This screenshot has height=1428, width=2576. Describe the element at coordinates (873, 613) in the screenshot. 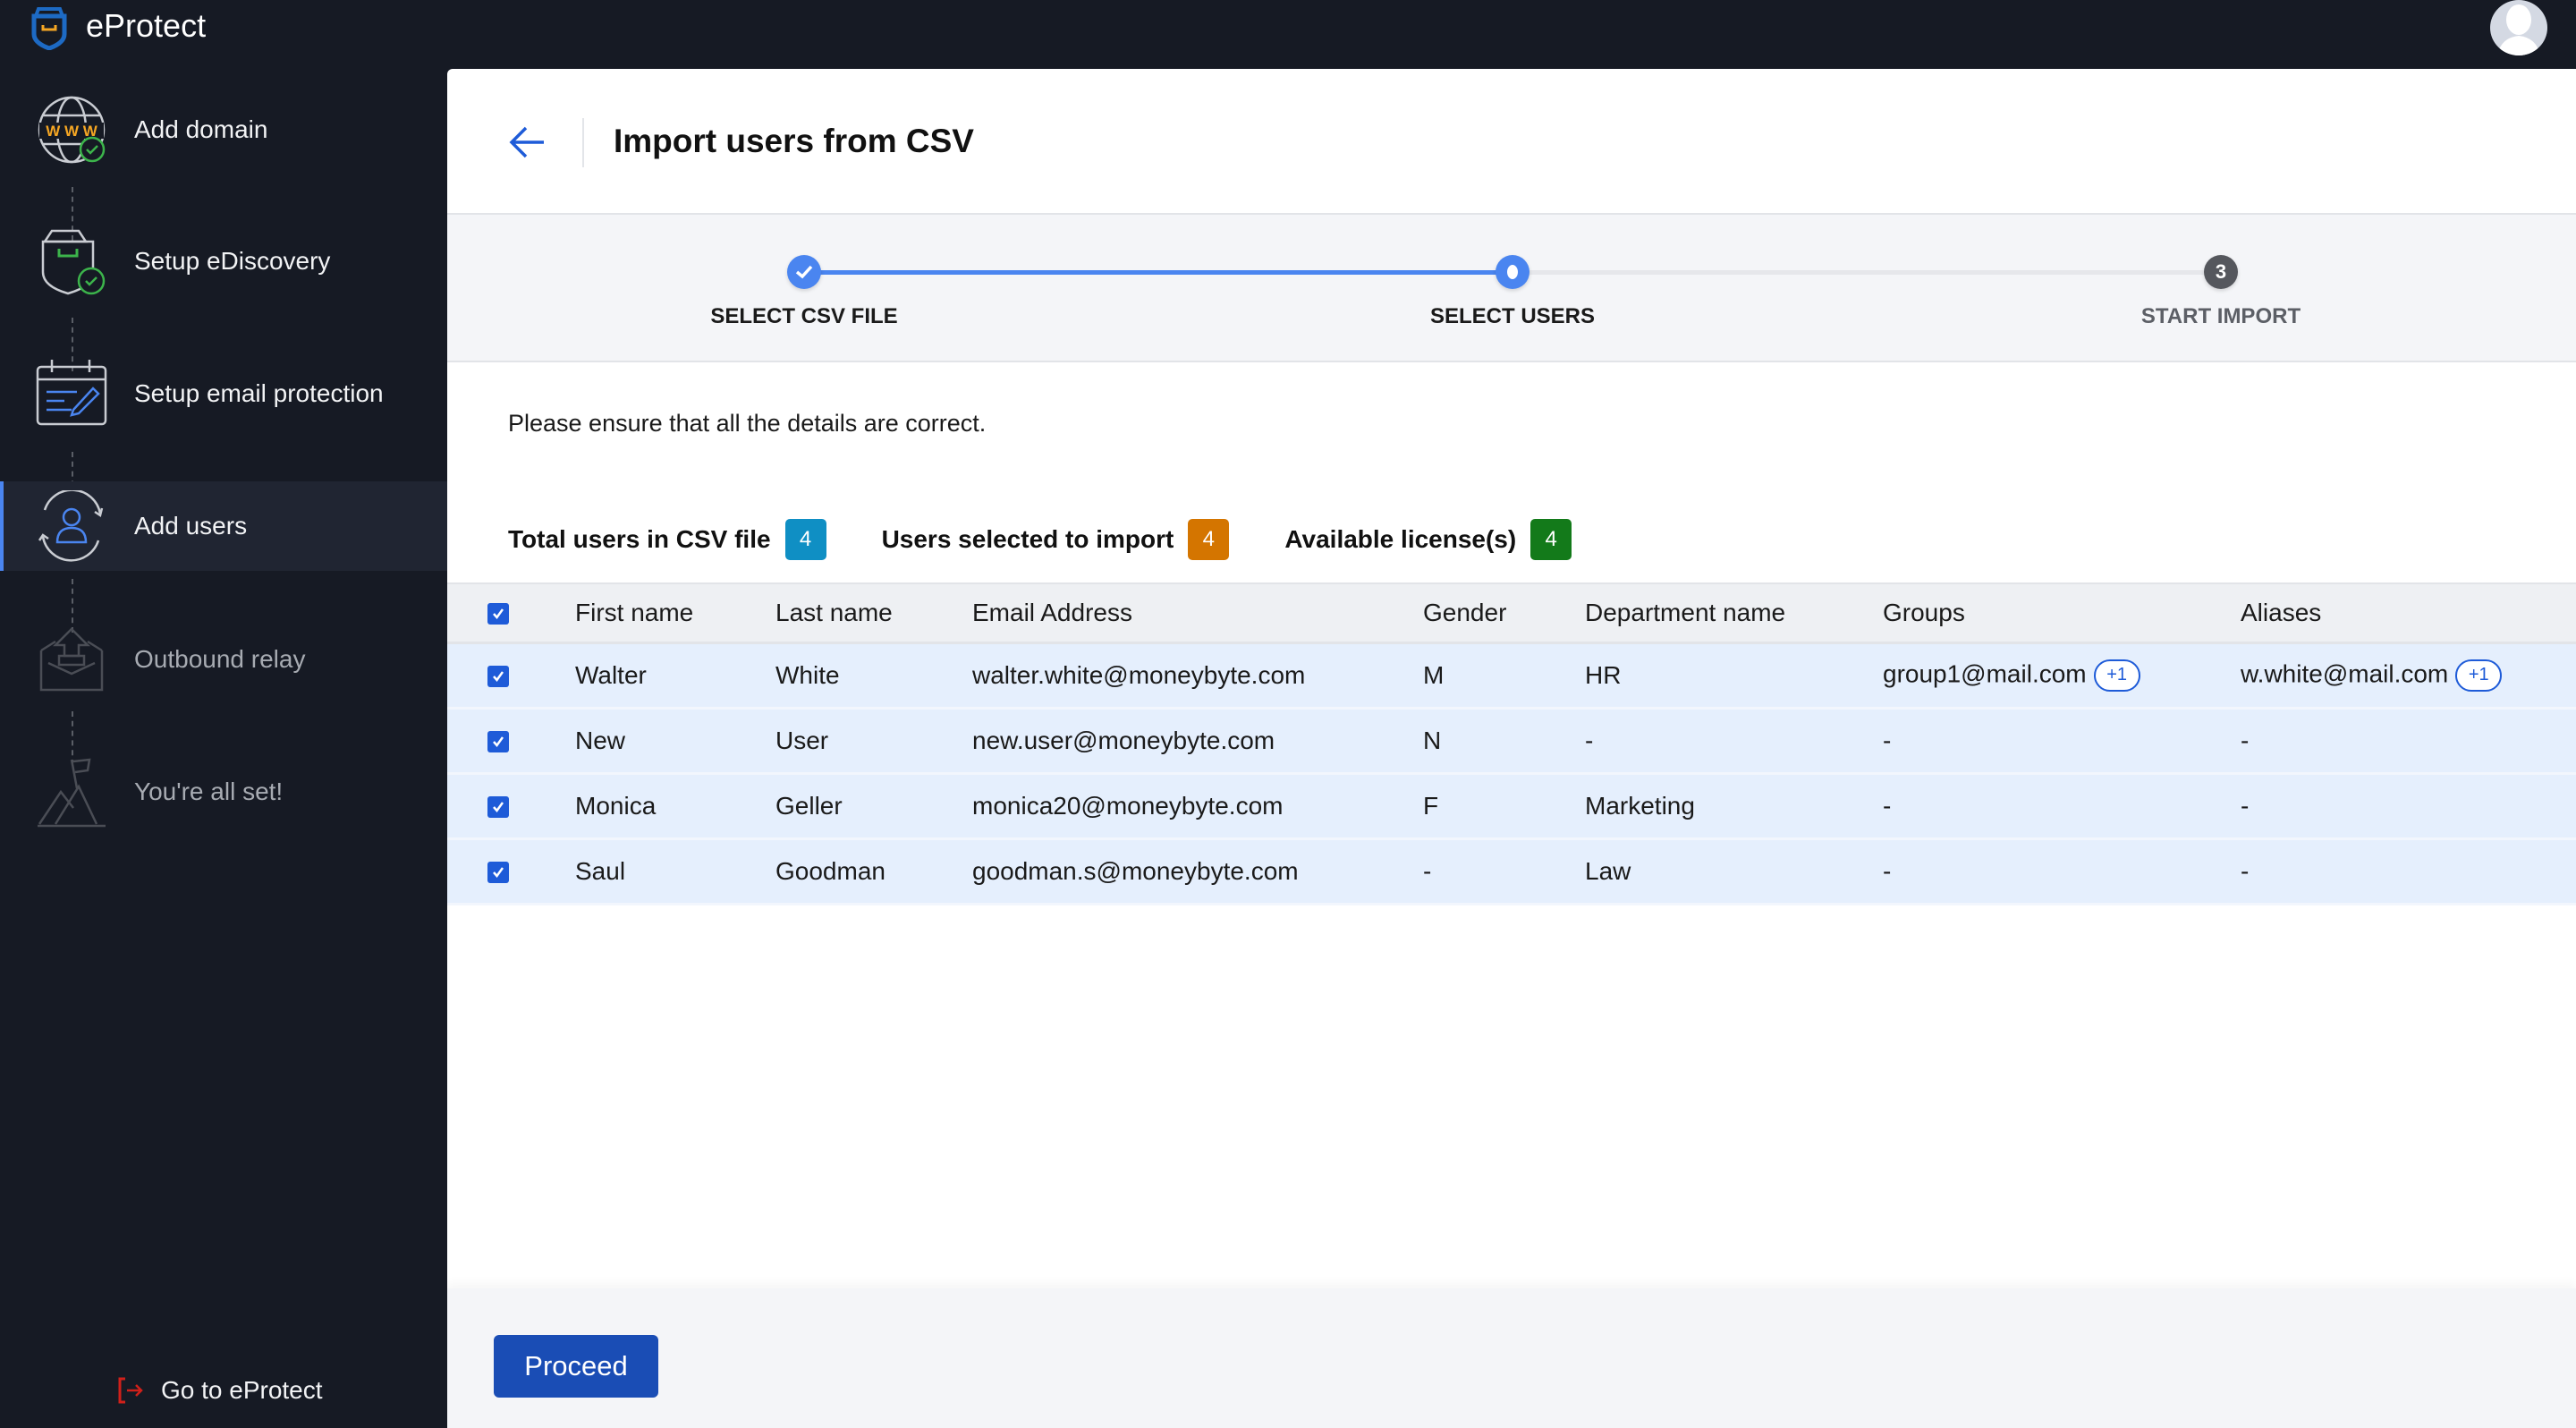

I see `column-header-last-name: Last name` at that location.